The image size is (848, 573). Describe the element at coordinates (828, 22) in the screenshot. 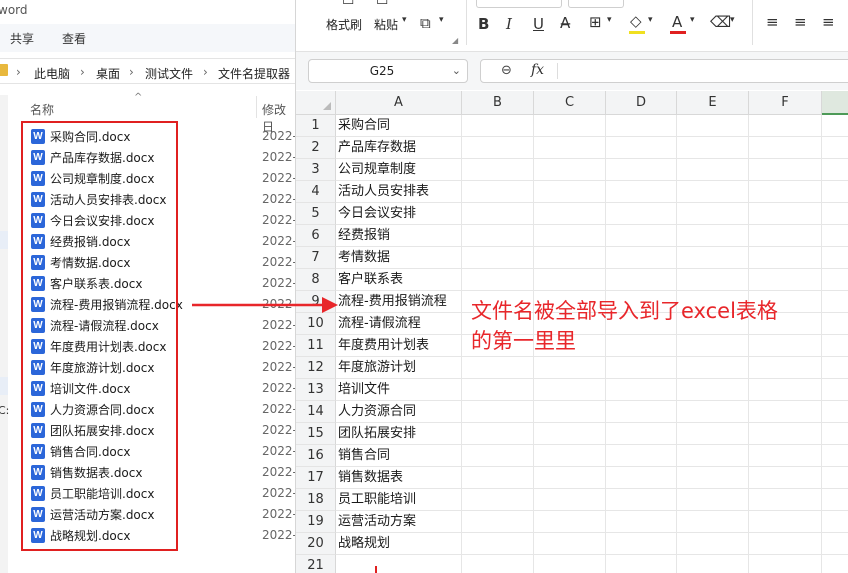

I see `align-right-icon: ≡` at that location.